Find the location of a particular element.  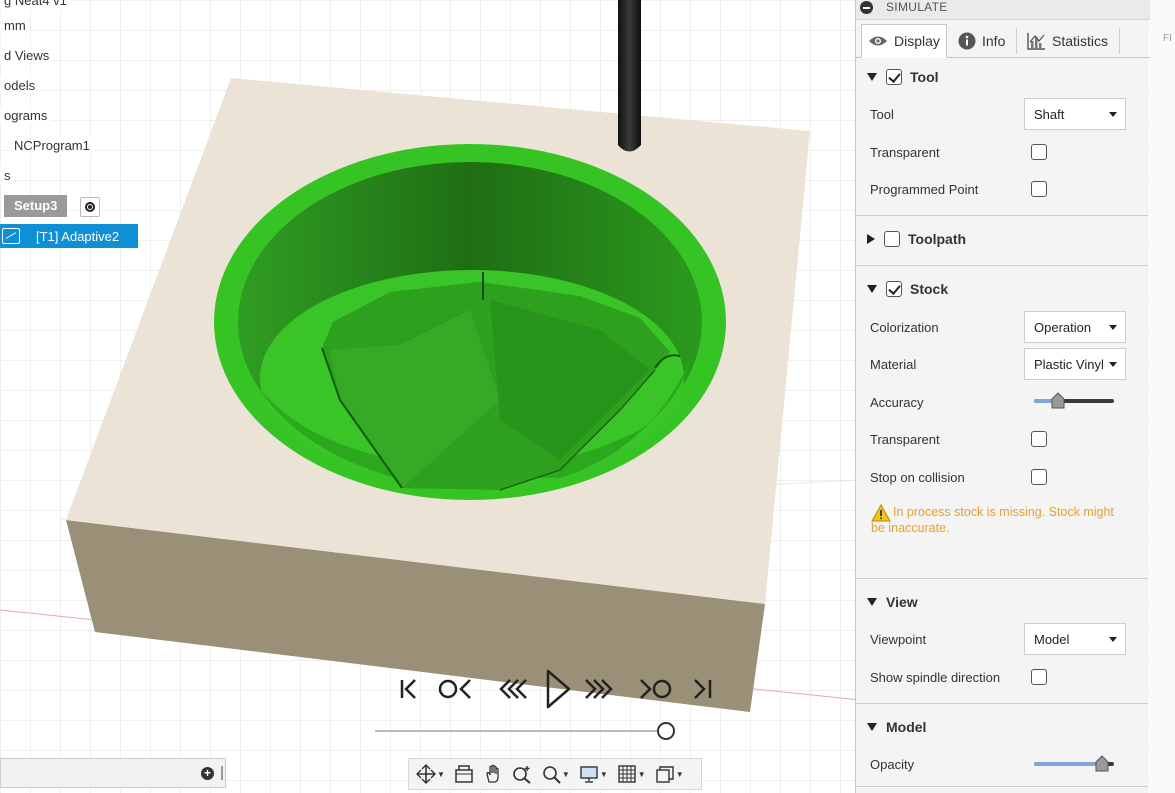

tool-transparent-label: Transparent is located at coordinates (905, 152).